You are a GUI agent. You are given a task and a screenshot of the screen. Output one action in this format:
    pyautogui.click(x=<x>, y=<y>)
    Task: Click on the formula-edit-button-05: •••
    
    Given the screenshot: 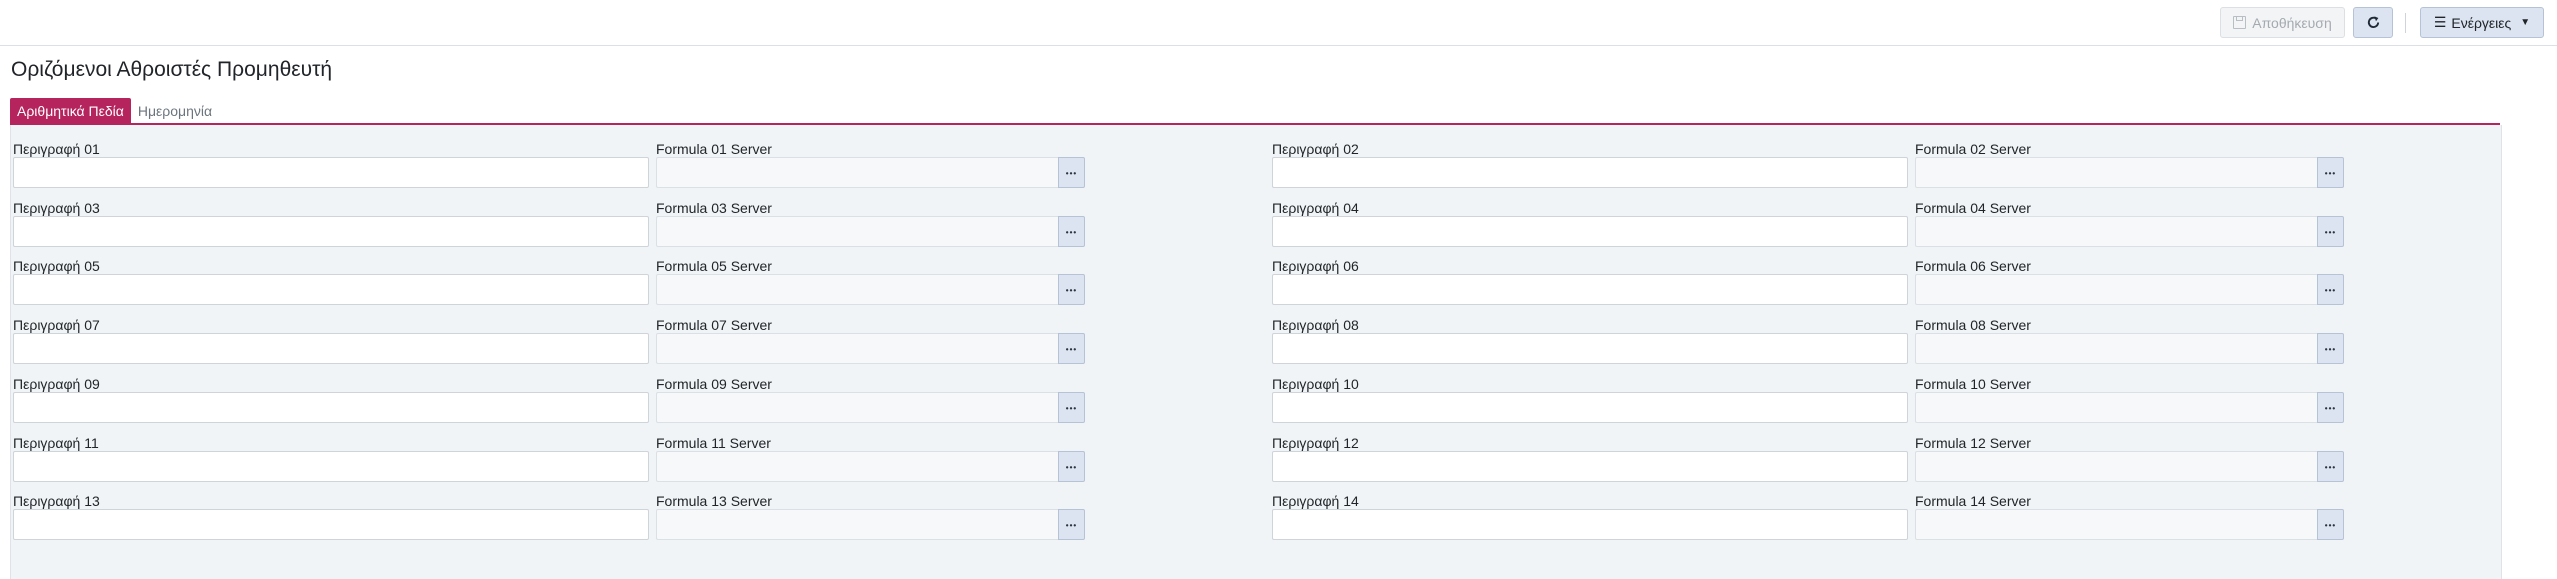 What is the action you would take?
    pyautogui.click(x=1071, y=289)
    